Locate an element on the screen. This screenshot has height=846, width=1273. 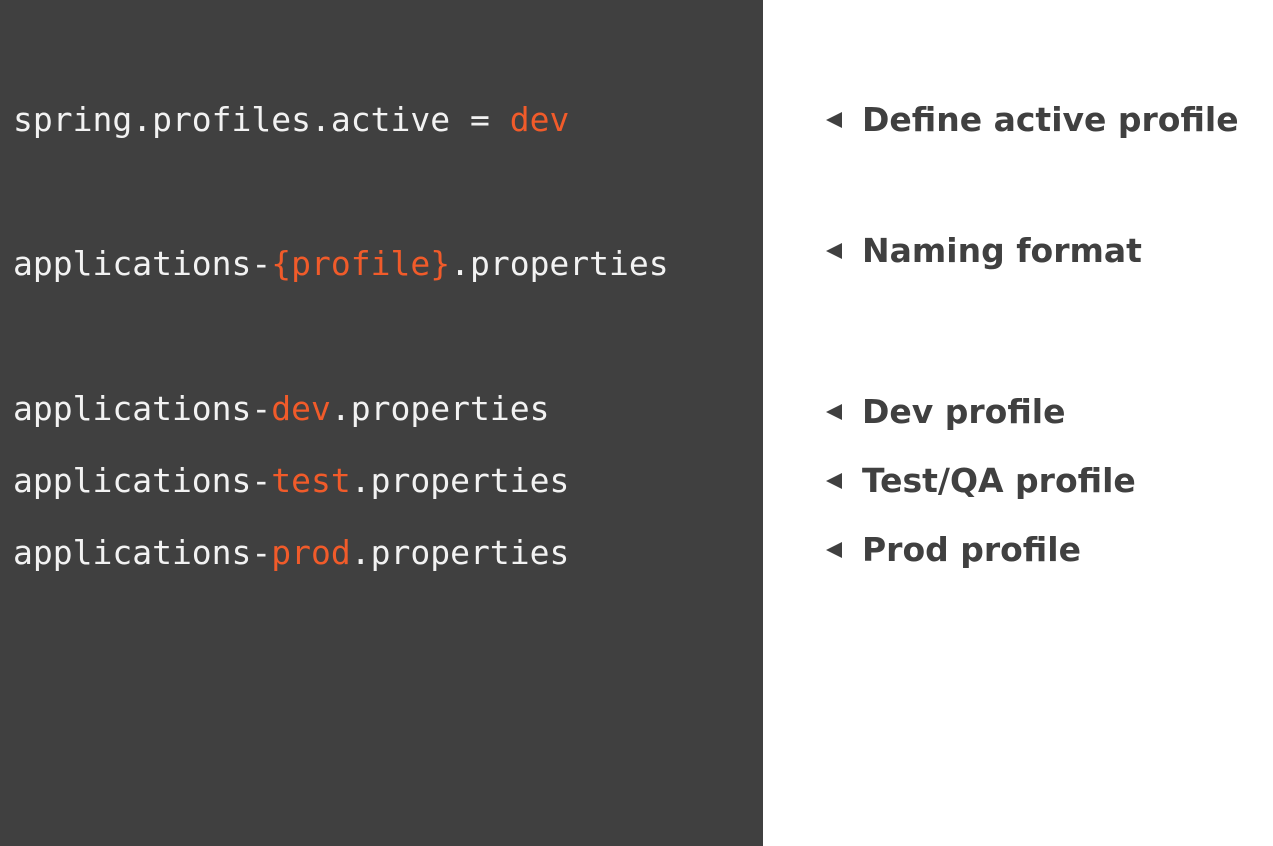
code-line-naming-format: applications-{profile}.properties is located at coordinates (341, 264).